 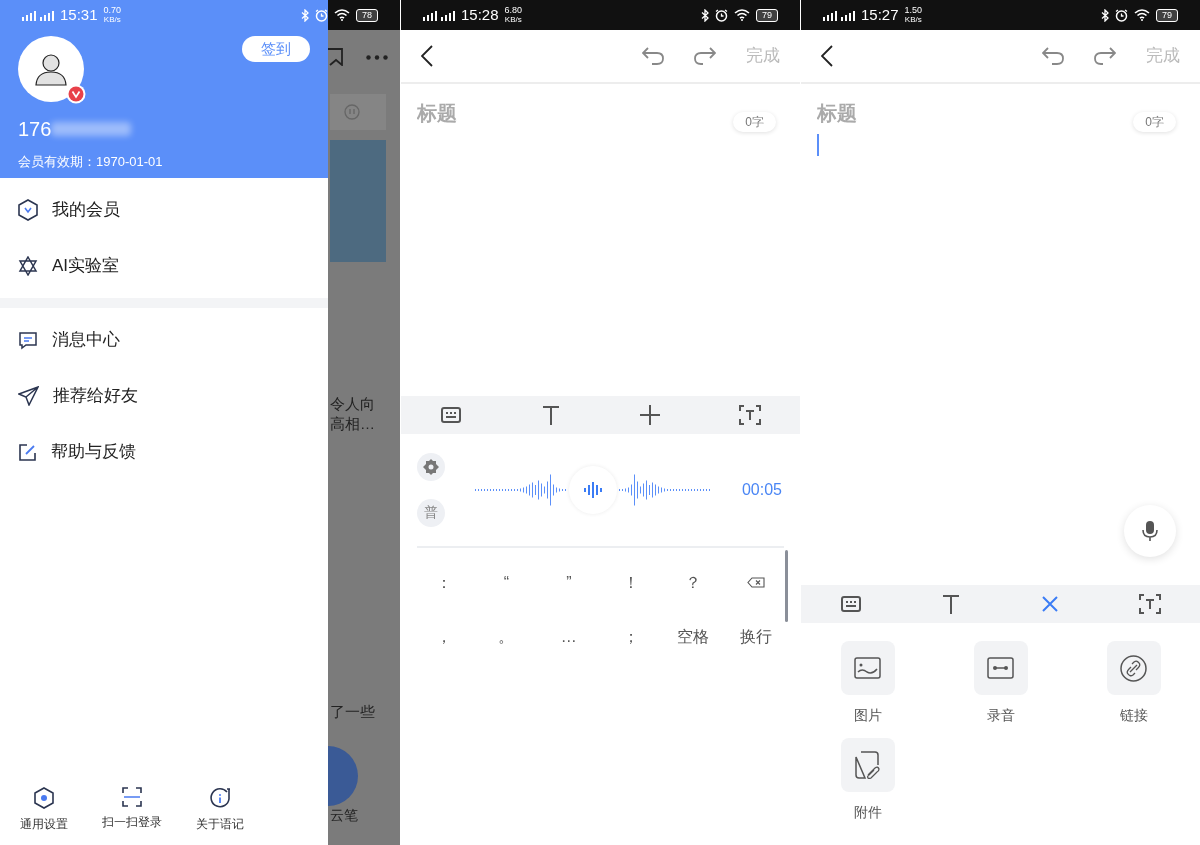 I want to click on footer-button: 关于语记, so click(x=220, y=810).